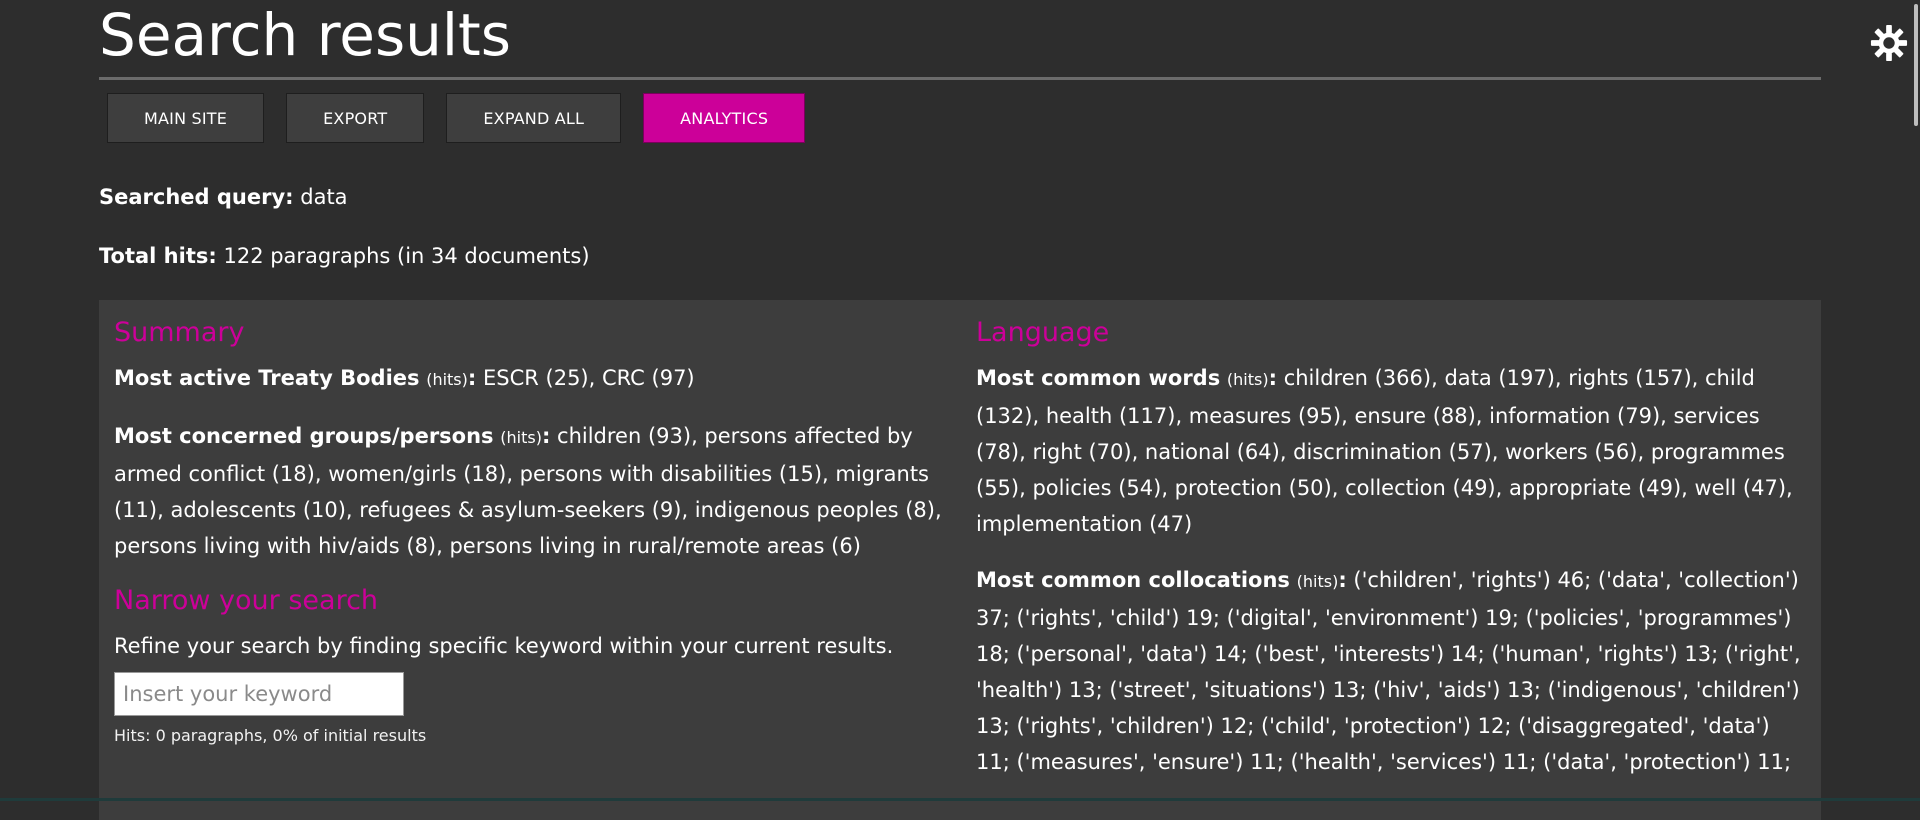 The width and height of the screenshot is (1920, 820). I want to click on scrollbar-thumb, so click(1916, 65).